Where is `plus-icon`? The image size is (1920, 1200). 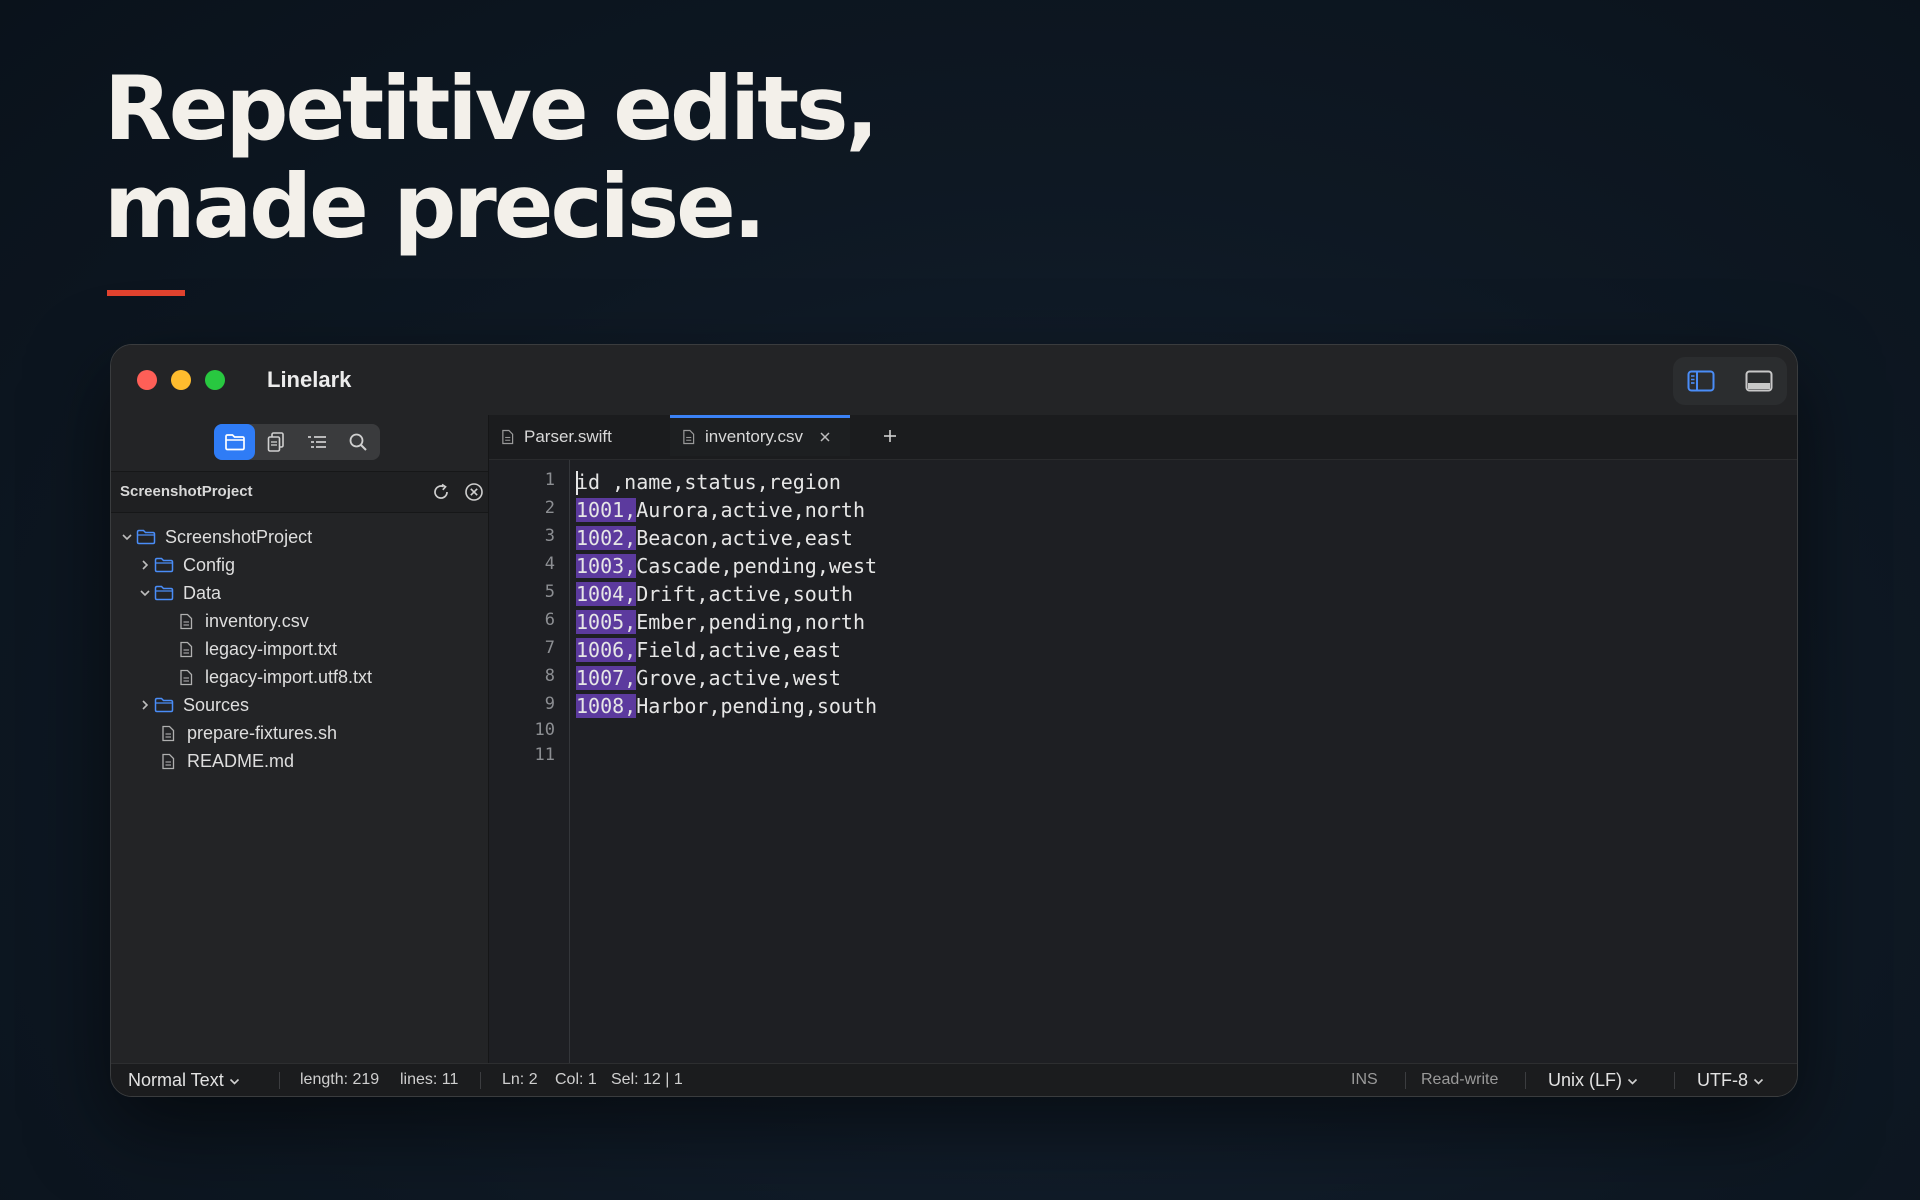
plus-icon is located at coordinates (890, 436).